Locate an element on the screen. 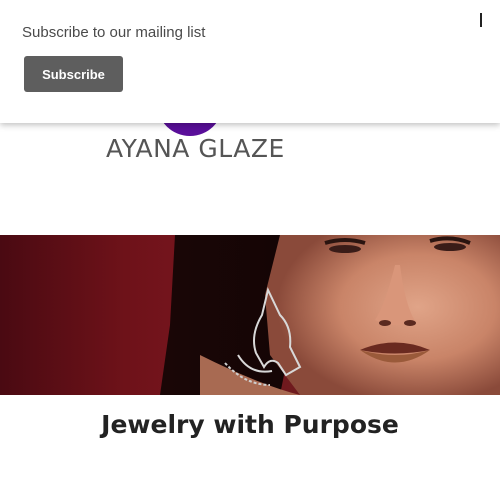 This screenshot has width=500, height=500. page-heading: Jewelry with Purpose is located at coordinates (250, 424).